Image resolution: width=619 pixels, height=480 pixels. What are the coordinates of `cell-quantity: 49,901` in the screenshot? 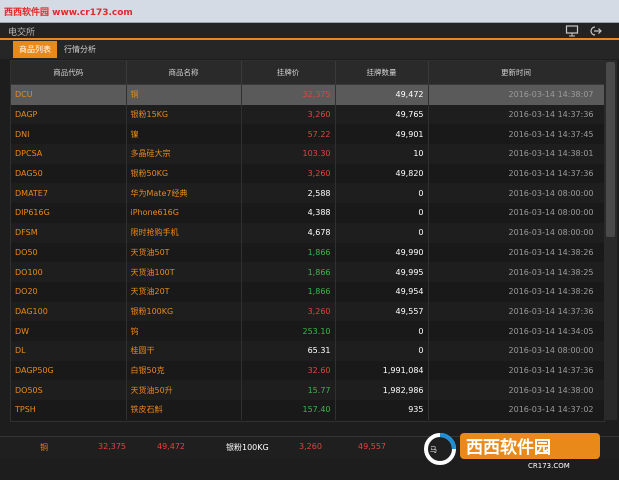 It's located at (382, 134).